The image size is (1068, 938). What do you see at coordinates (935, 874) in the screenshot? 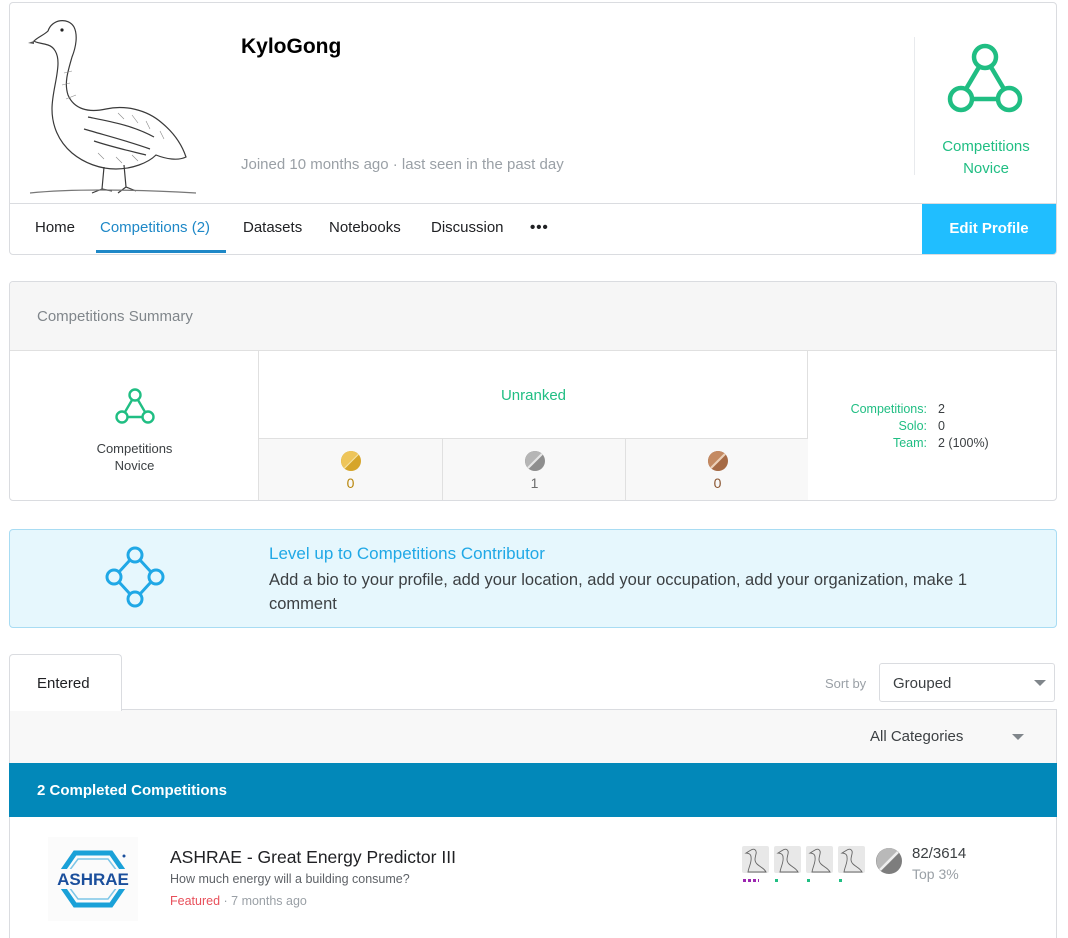
I see `competition-percentile: Top 3%` at bounding box center [935, 874].